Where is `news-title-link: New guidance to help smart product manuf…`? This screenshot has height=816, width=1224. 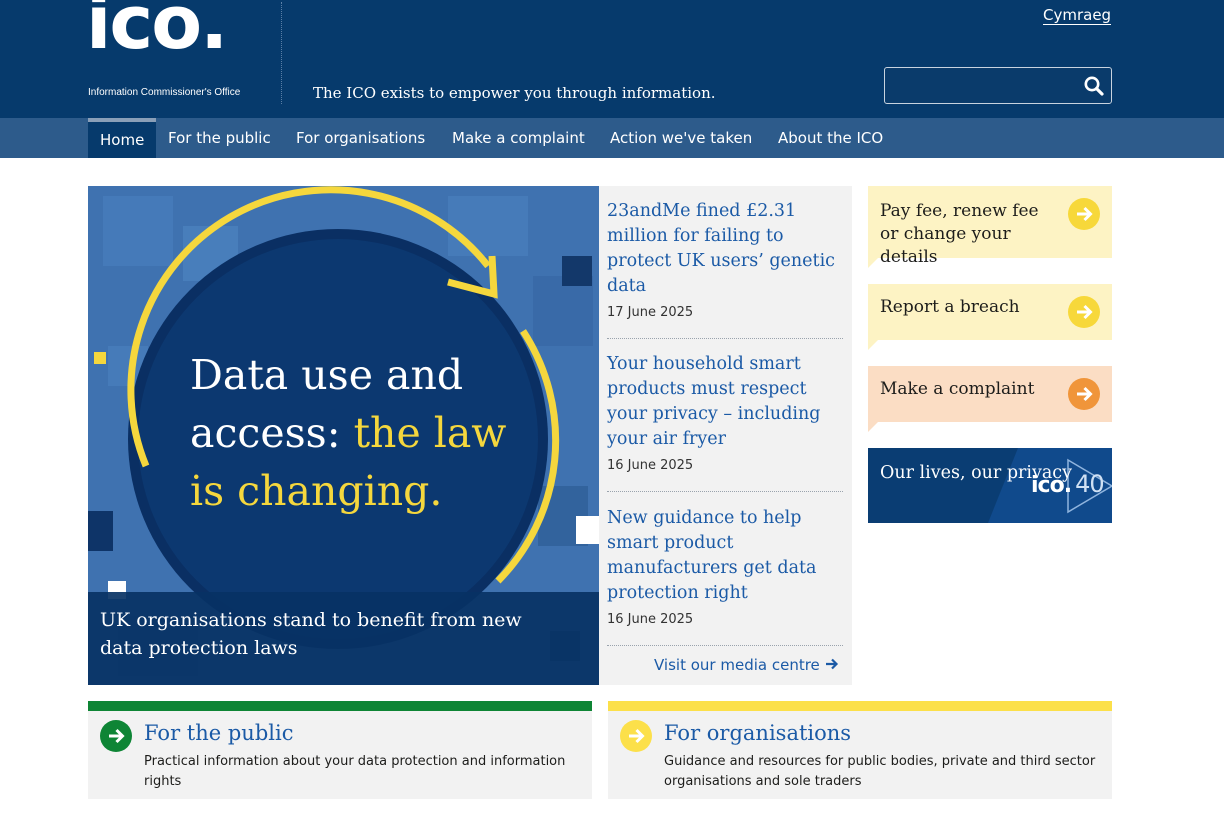 news-title-link: New guidance to help smart product manuf… is located at coordinates (725, 556).